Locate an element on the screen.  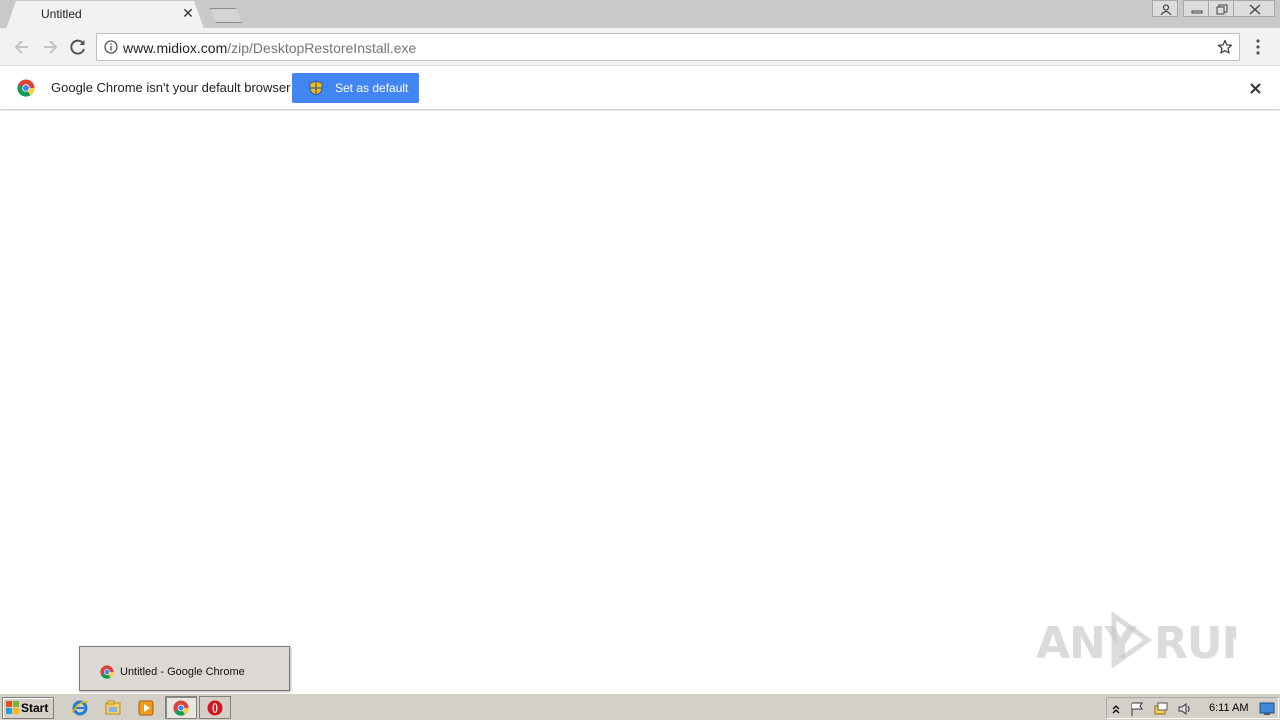
show-desktop-icon is located at coordinates (1267, 709).